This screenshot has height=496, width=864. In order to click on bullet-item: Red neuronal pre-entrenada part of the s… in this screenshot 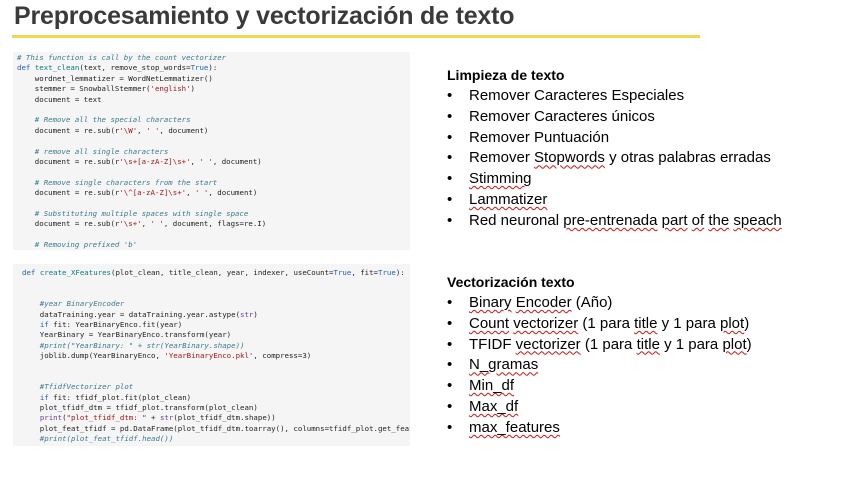, I will do `click(614, 221)`.